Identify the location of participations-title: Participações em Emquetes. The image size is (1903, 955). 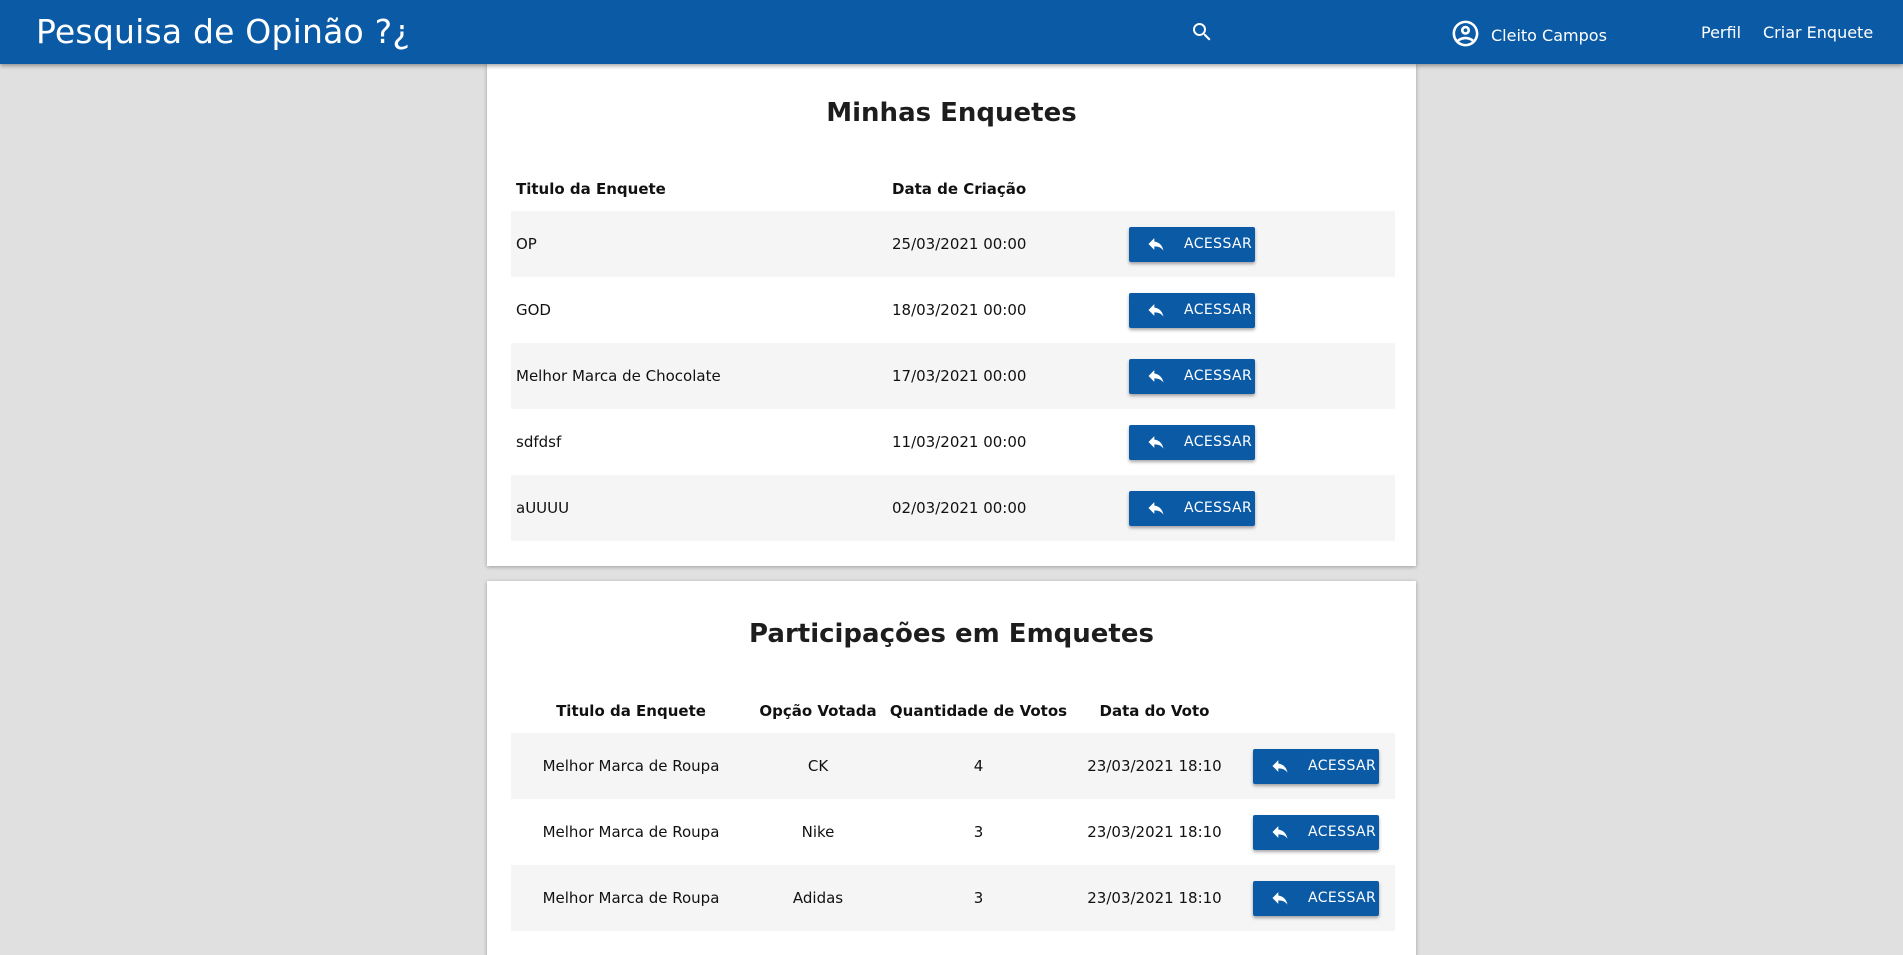
(951, 634).